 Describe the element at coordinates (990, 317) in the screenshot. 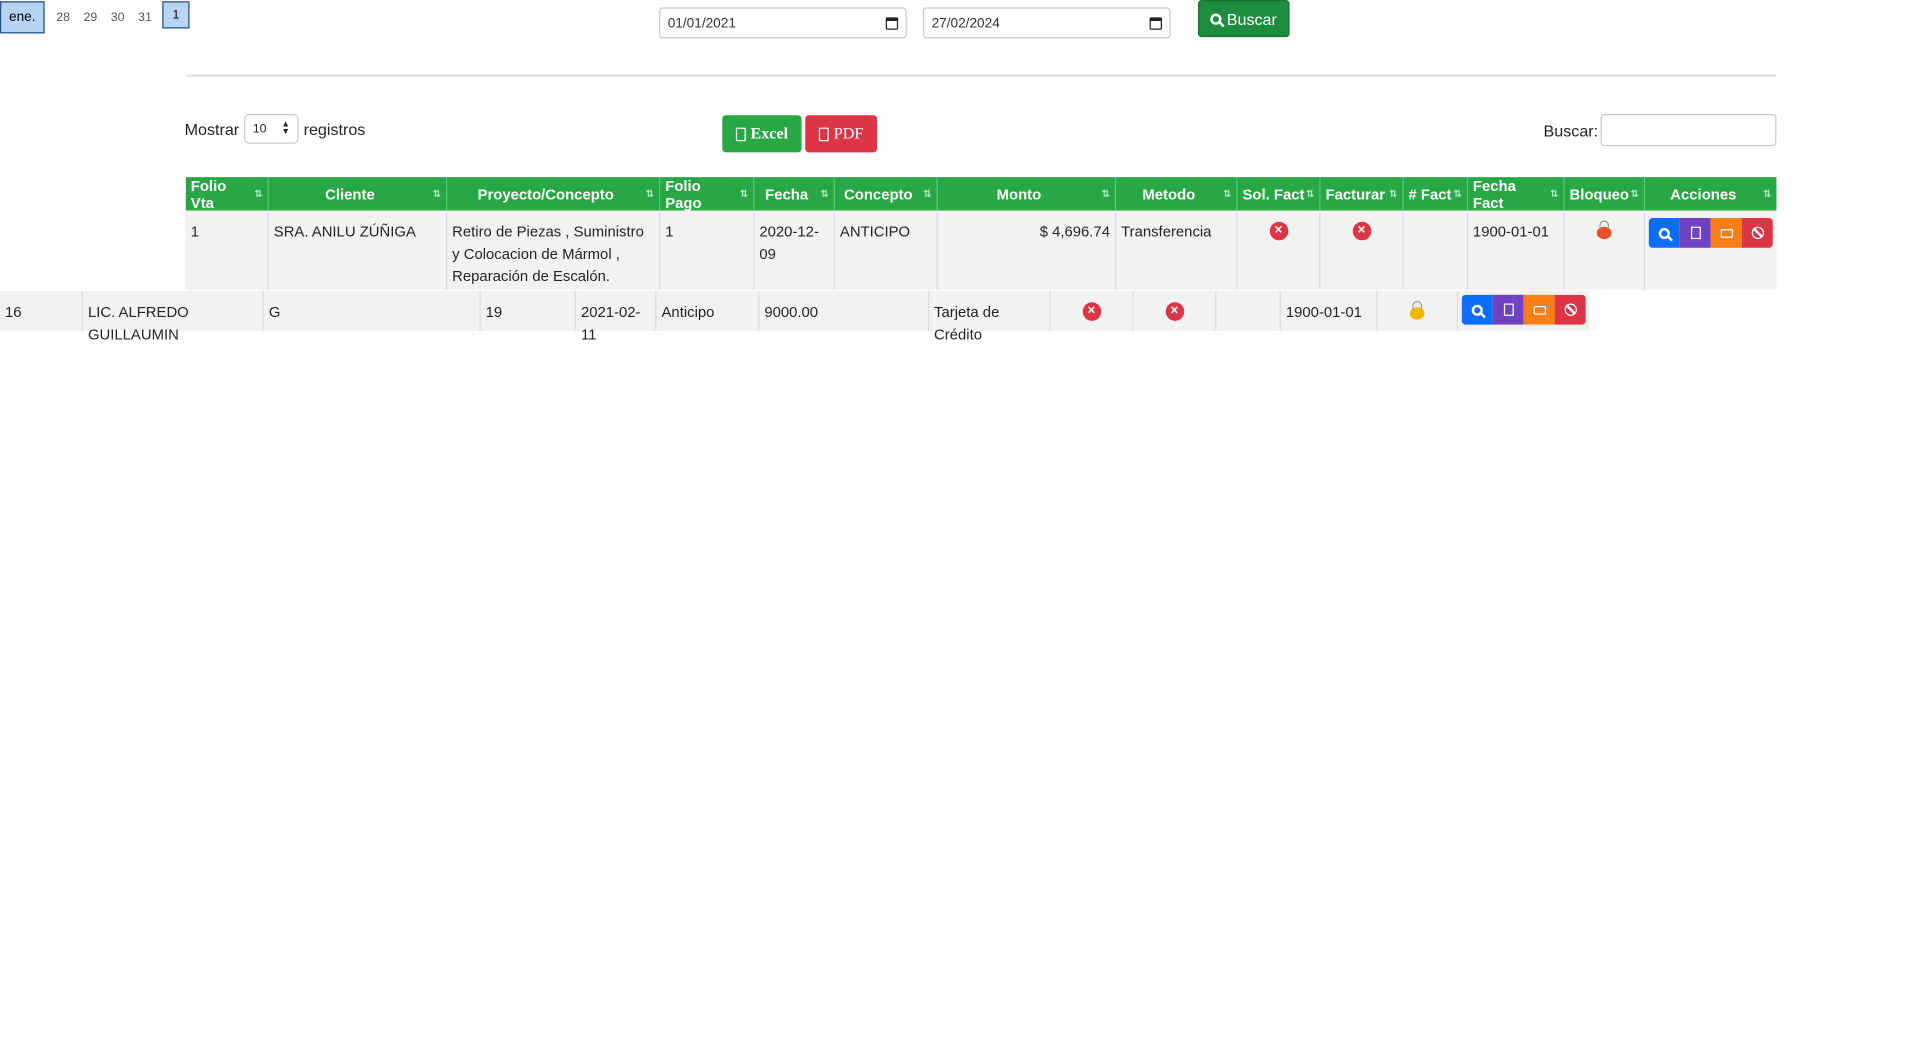

I see `cell-metodo: Tarjeta de Crédito` at that location.